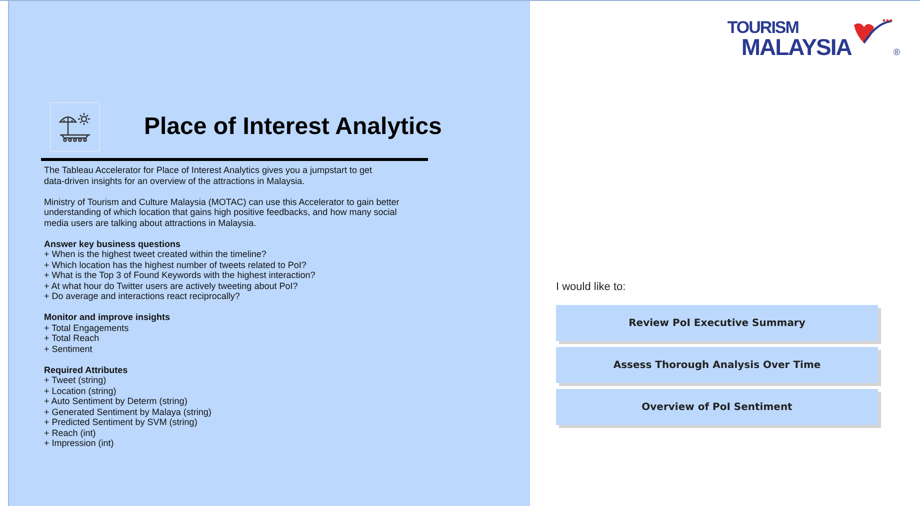 Image resolution: width=920 pixels, height=506 pixels. What do you see at coordinates (108, 317) in the screenshot?
I see `section-heading: Monitor and improve insights` at bounding box center [108, 317].